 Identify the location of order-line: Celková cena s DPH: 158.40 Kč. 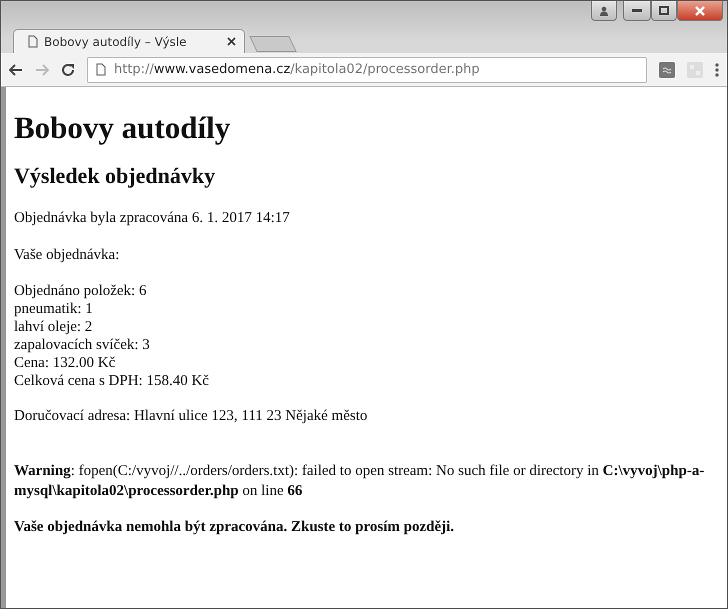
(112, 381).